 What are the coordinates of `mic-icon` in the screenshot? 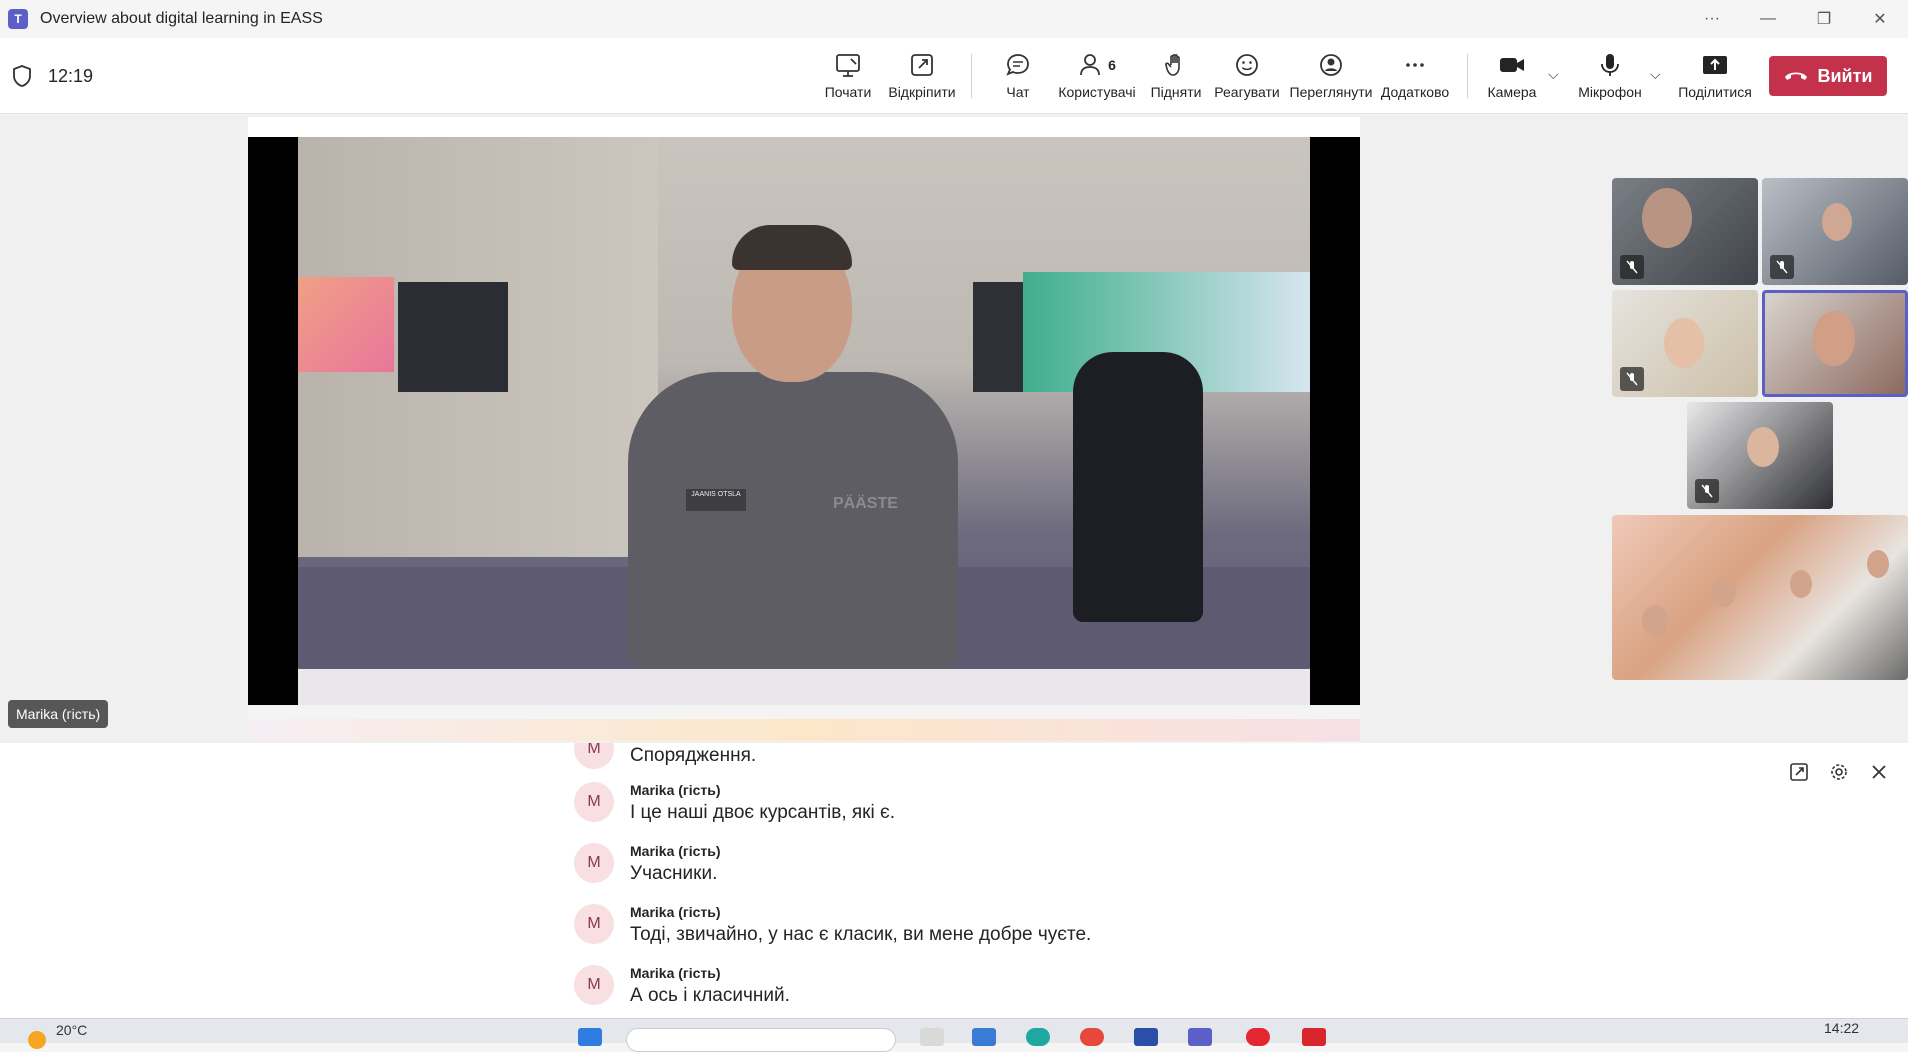 It's located at (1610, 65).